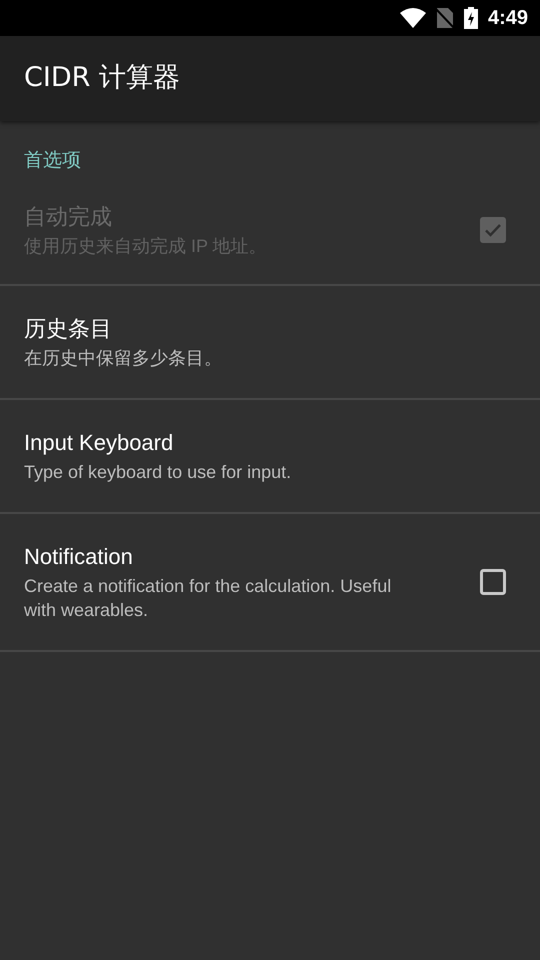 Image resolution: width=540 pixels, height=960 pixels. I want to click on checkbox, so click(493, 581).